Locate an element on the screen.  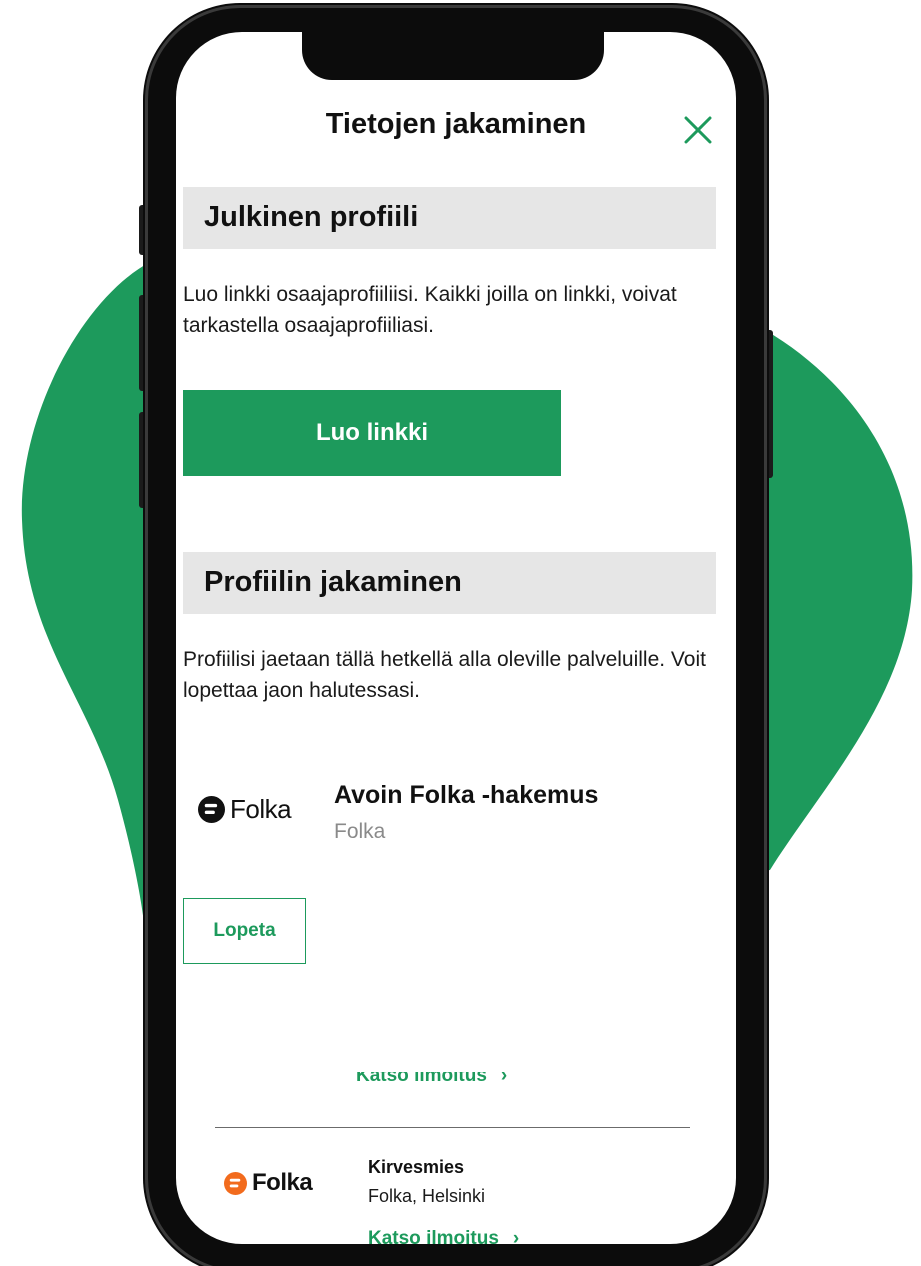
background-view-listing-label: Katso ilmoitus is located at coordinates (421, 1079).